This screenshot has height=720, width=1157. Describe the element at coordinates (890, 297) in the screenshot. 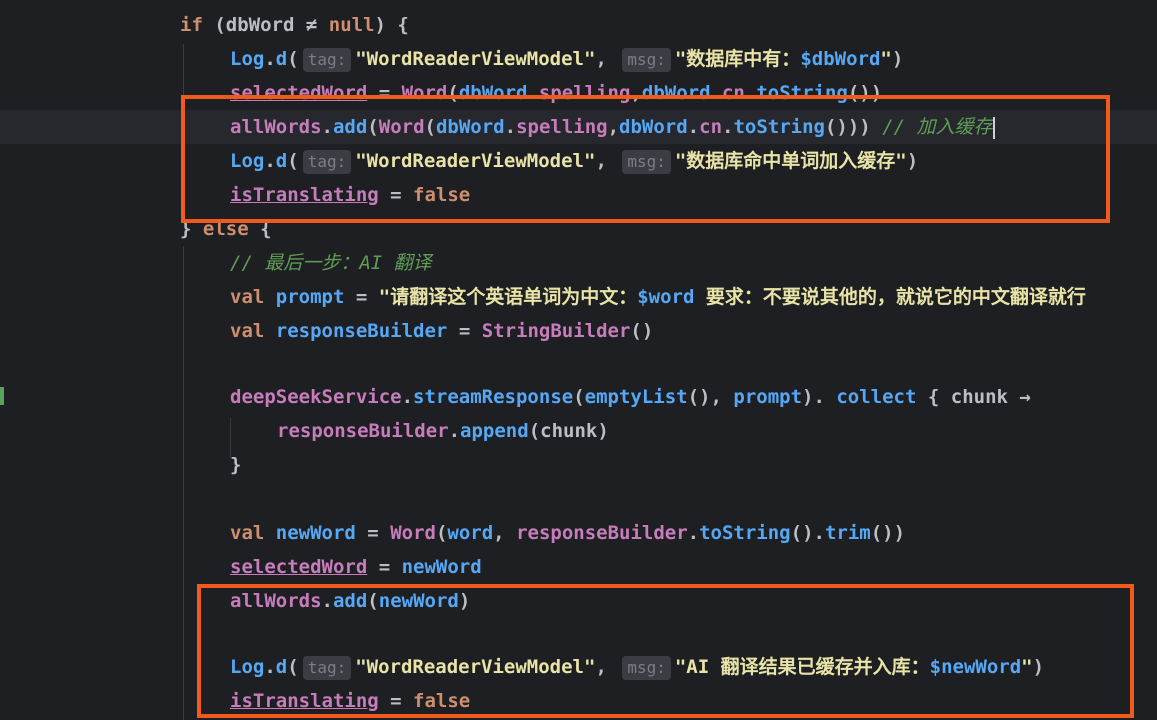

I see `code-token: 要求：不要说其他的，就说它的中文翻译就行` at that location.